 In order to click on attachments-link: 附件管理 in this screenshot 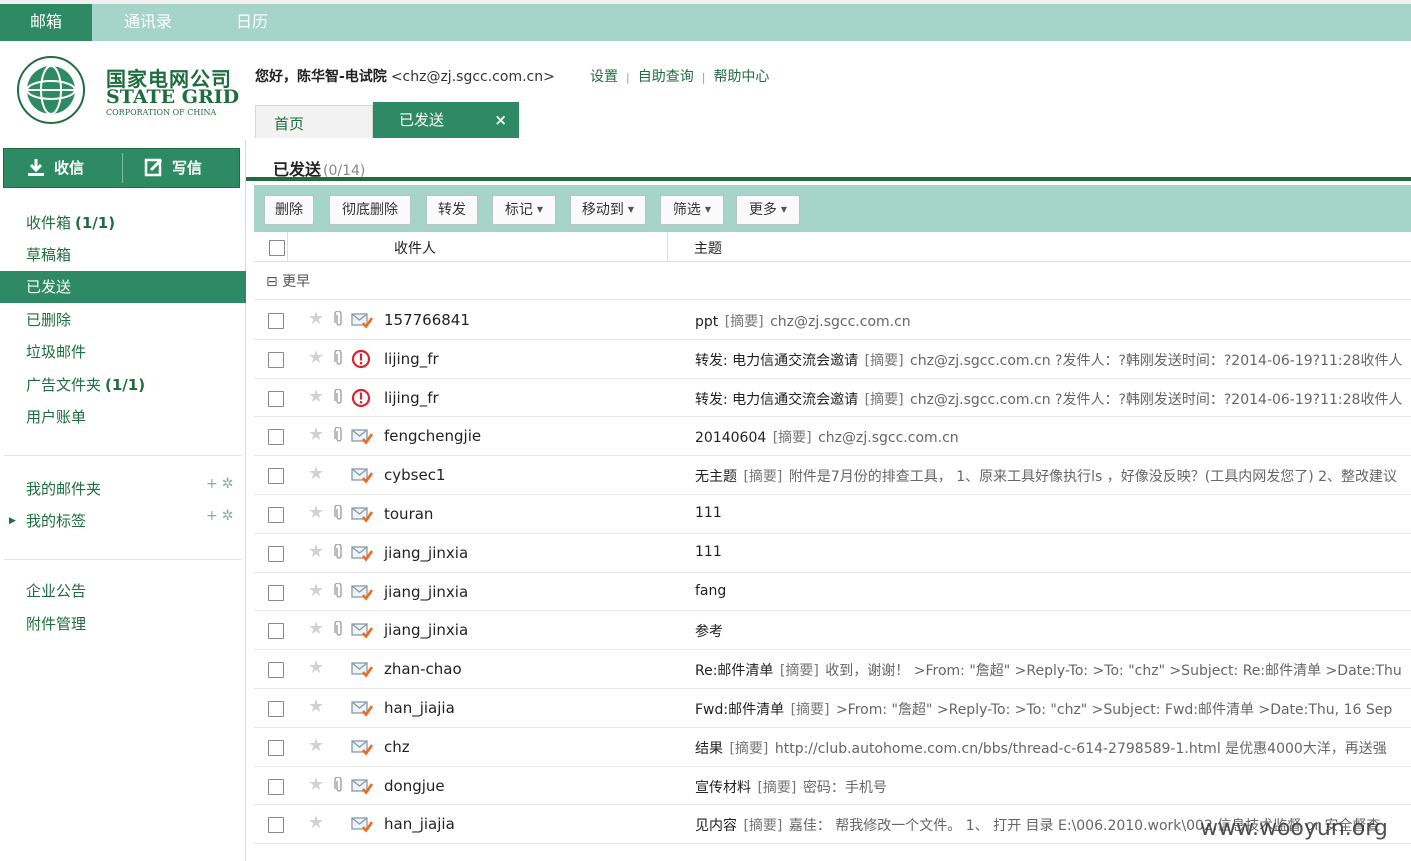, I will do `click(56, 623)`.